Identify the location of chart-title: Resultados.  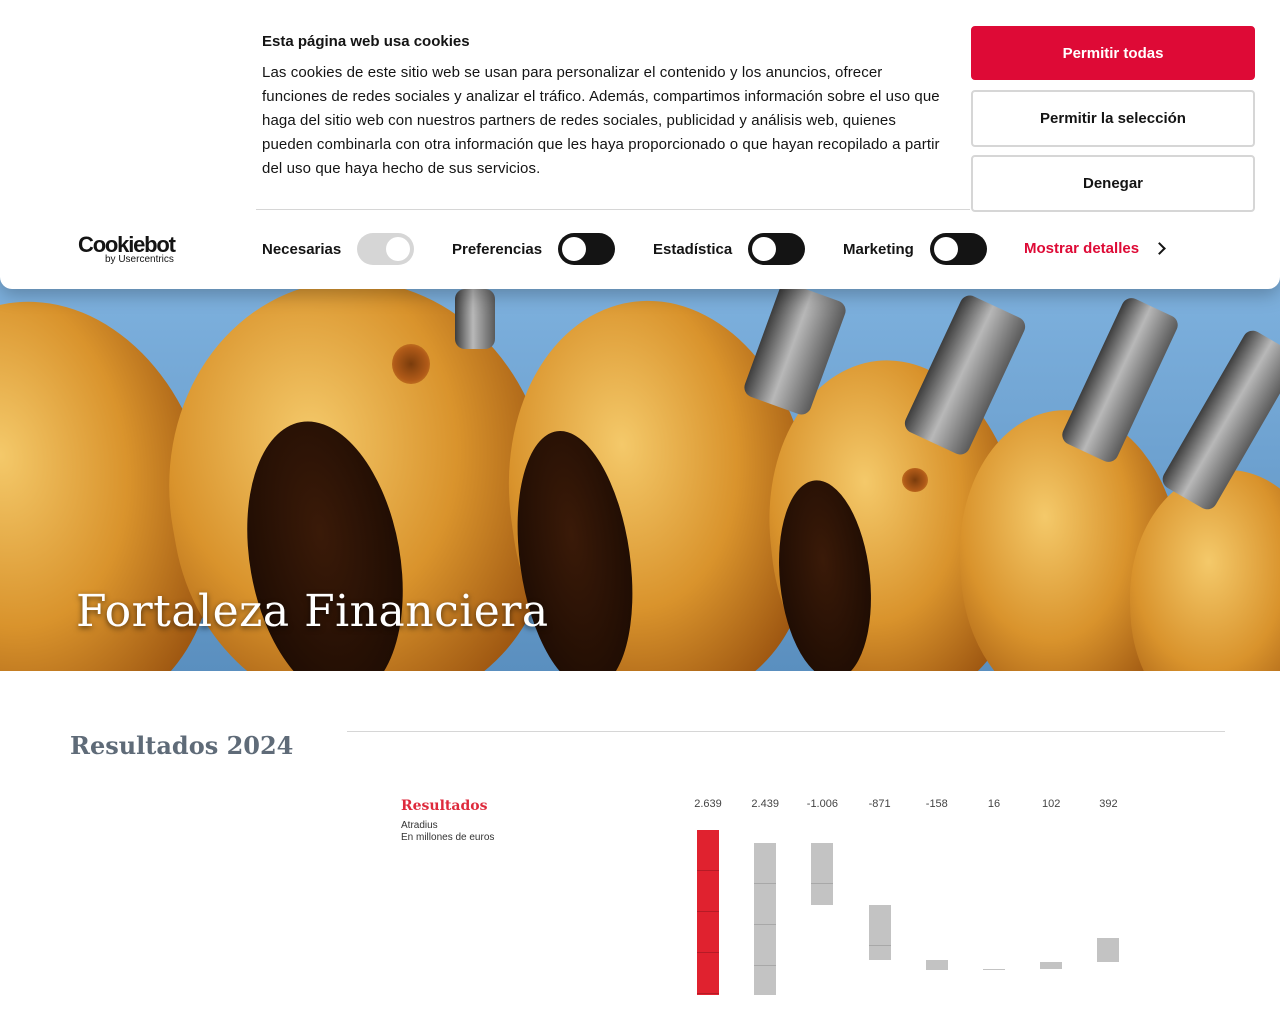
(444, 806).